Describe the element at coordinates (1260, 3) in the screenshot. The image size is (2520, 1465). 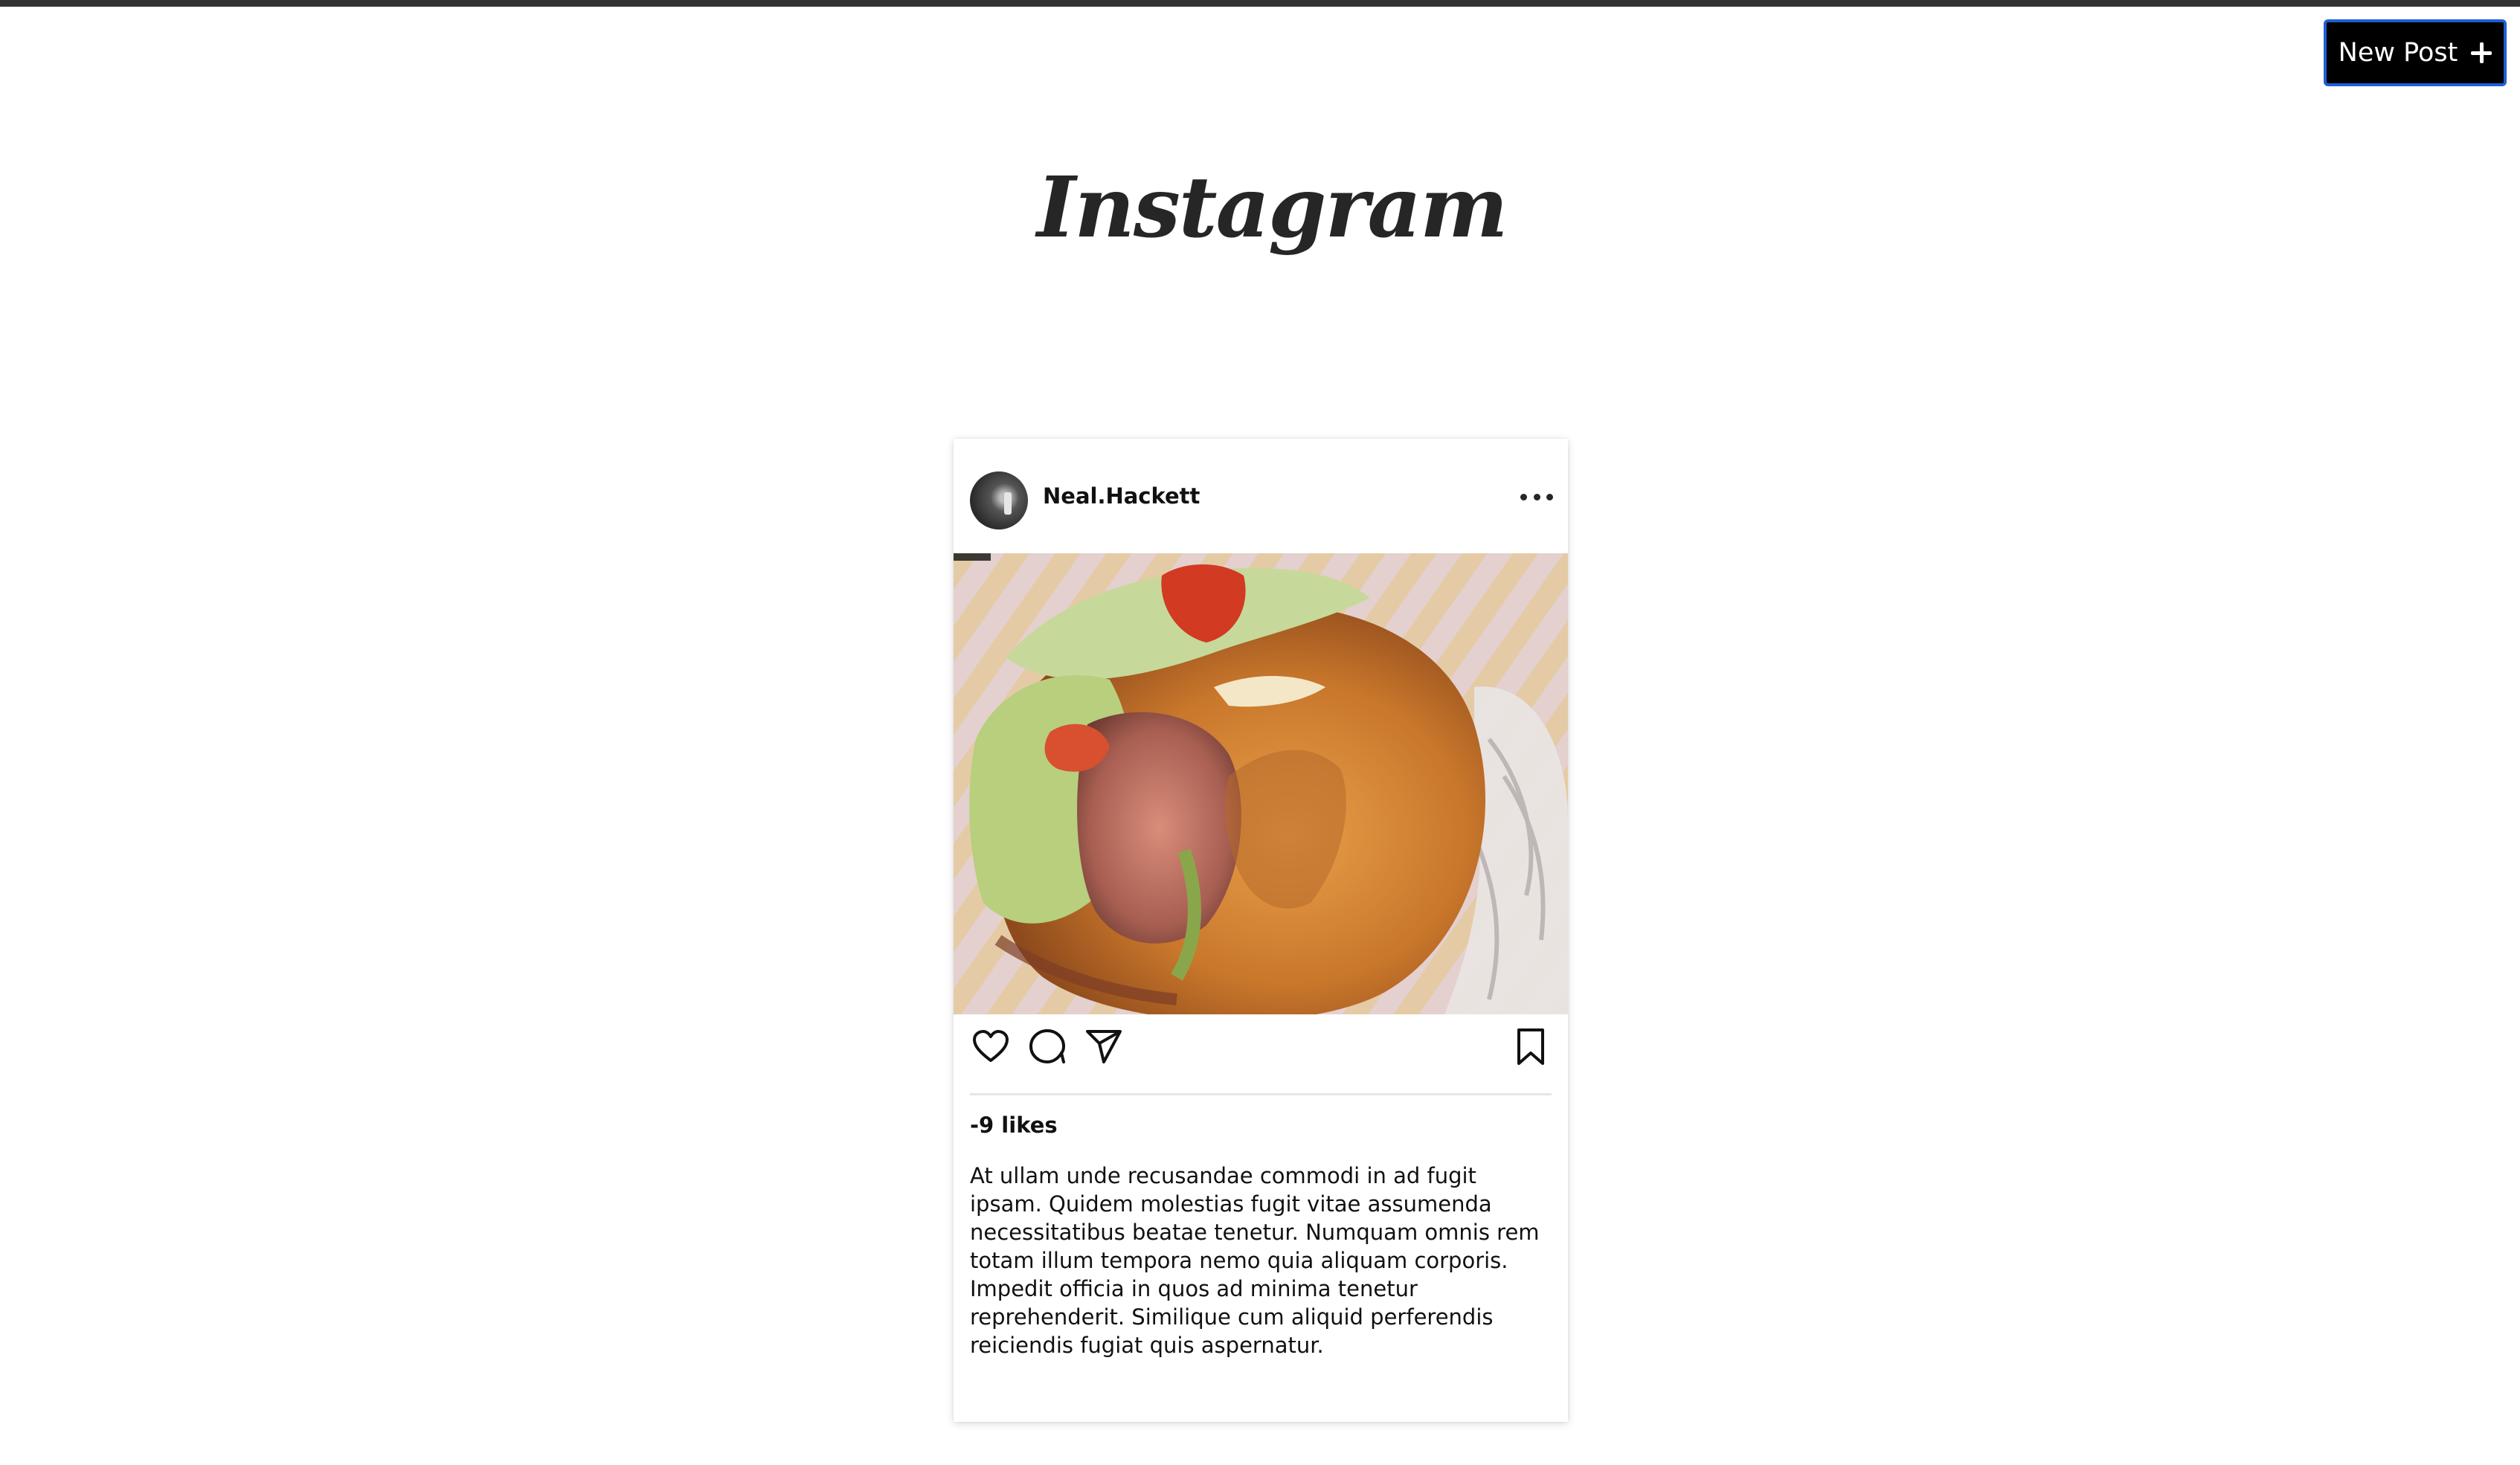
I see `top-bar` at that location.